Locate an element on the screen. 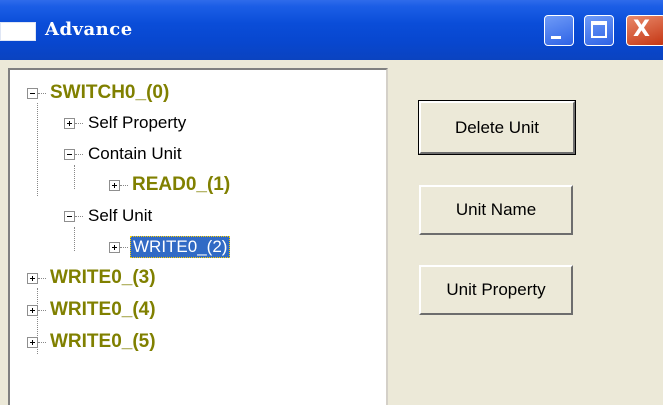 This screenshot has height=405, width=663. maximize-icon is located at coordinates (599, 29).